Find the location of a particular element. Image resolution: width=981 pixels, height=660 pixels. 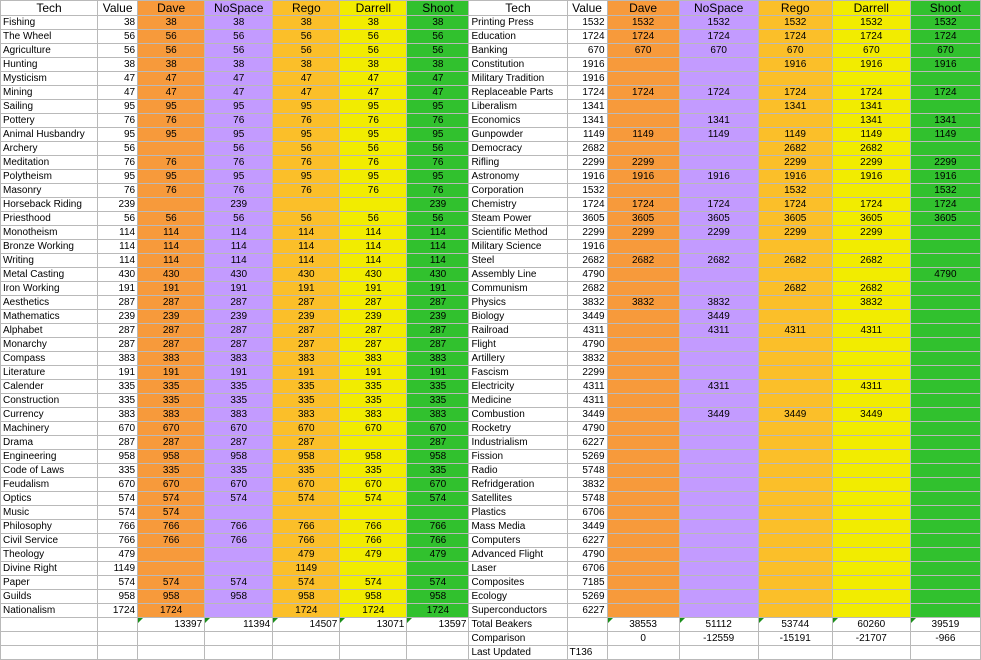

dave-cell: 670 is located at coordinates (171, 428).